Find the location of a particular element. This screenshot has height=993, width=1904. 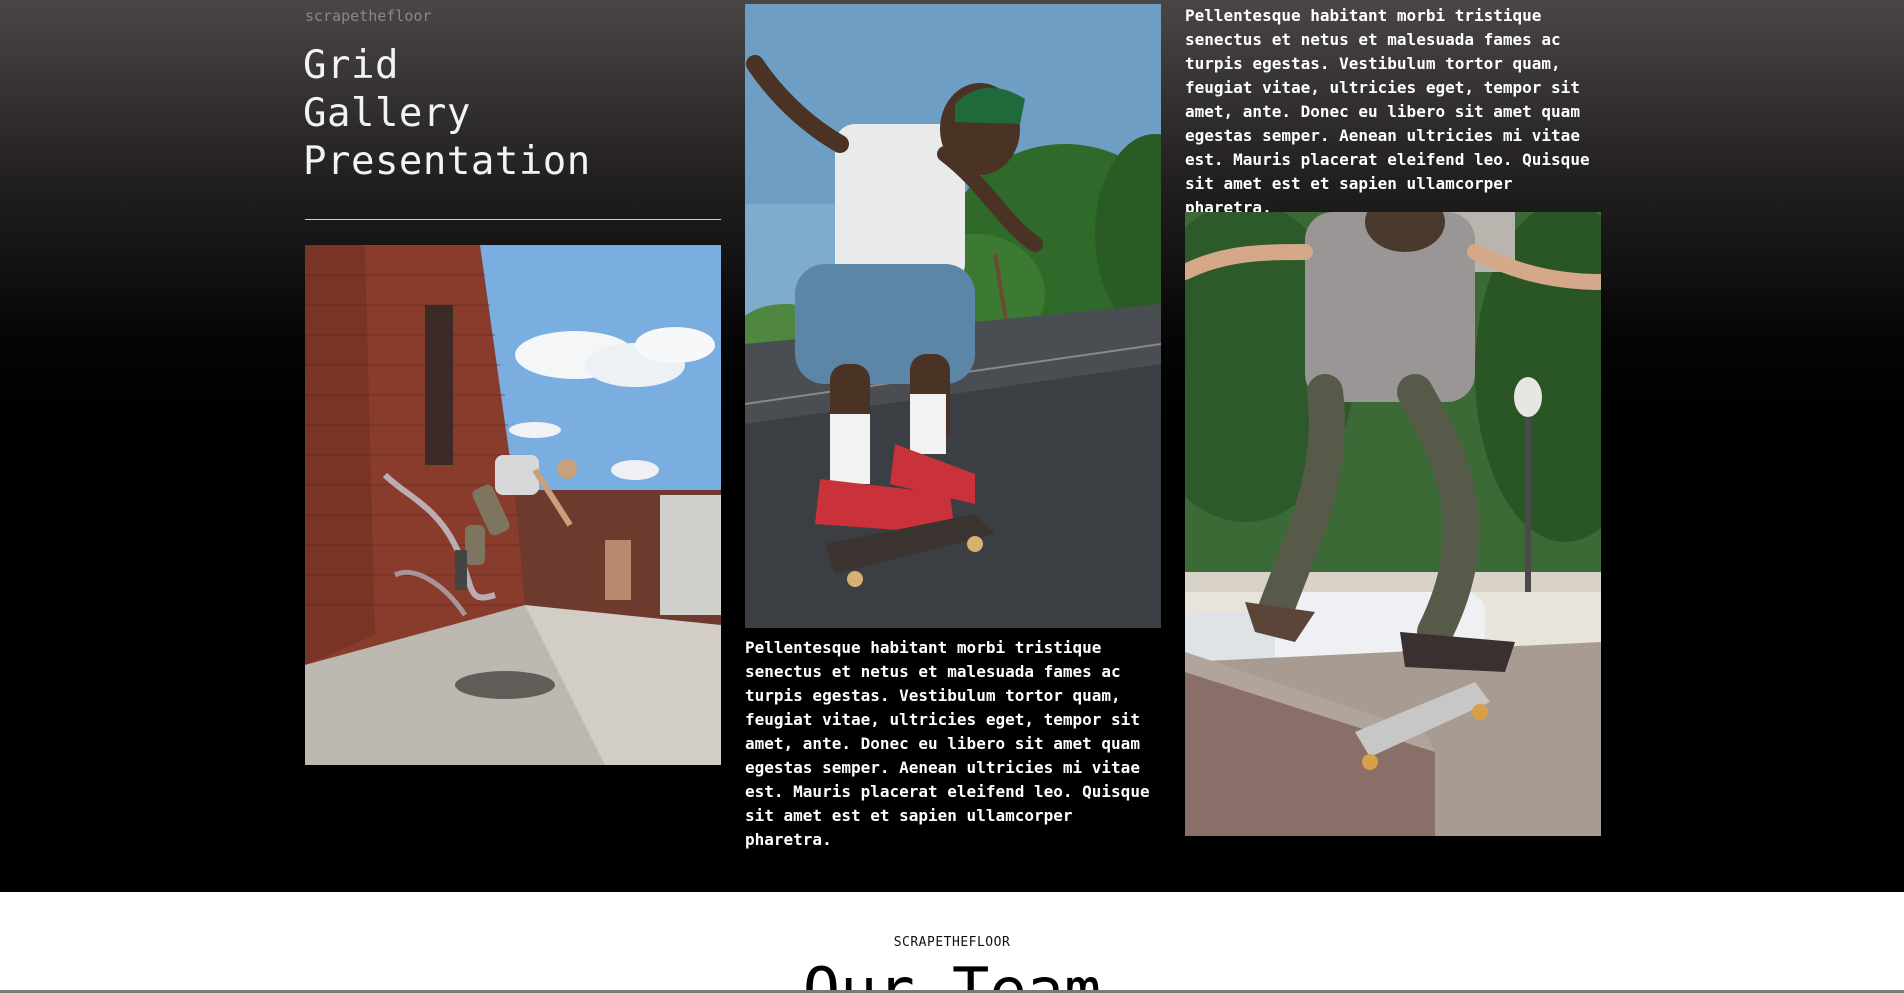

skateboarder-green-cap-photo is located at coordinates (953, 316).